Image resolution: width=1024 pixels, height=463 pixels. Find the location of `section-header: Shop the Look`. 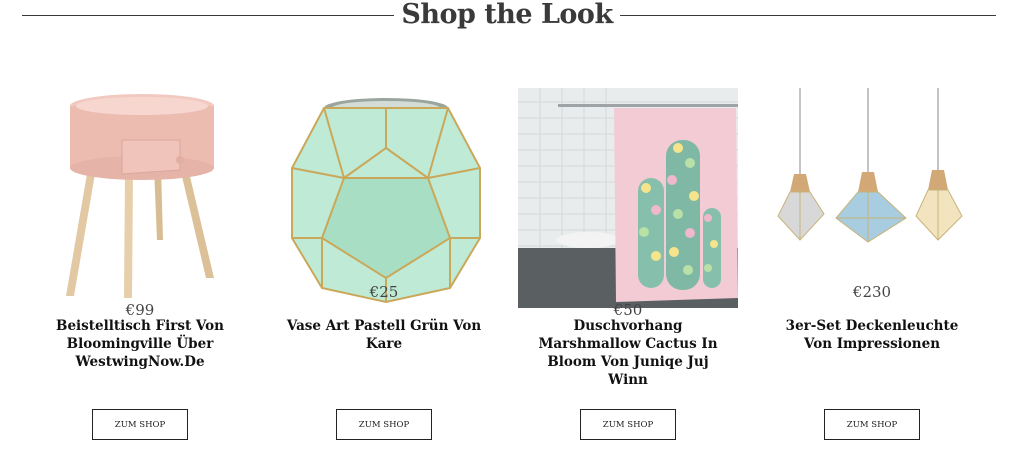

section-header: Shop the Look is located at coordinates (512, 17).